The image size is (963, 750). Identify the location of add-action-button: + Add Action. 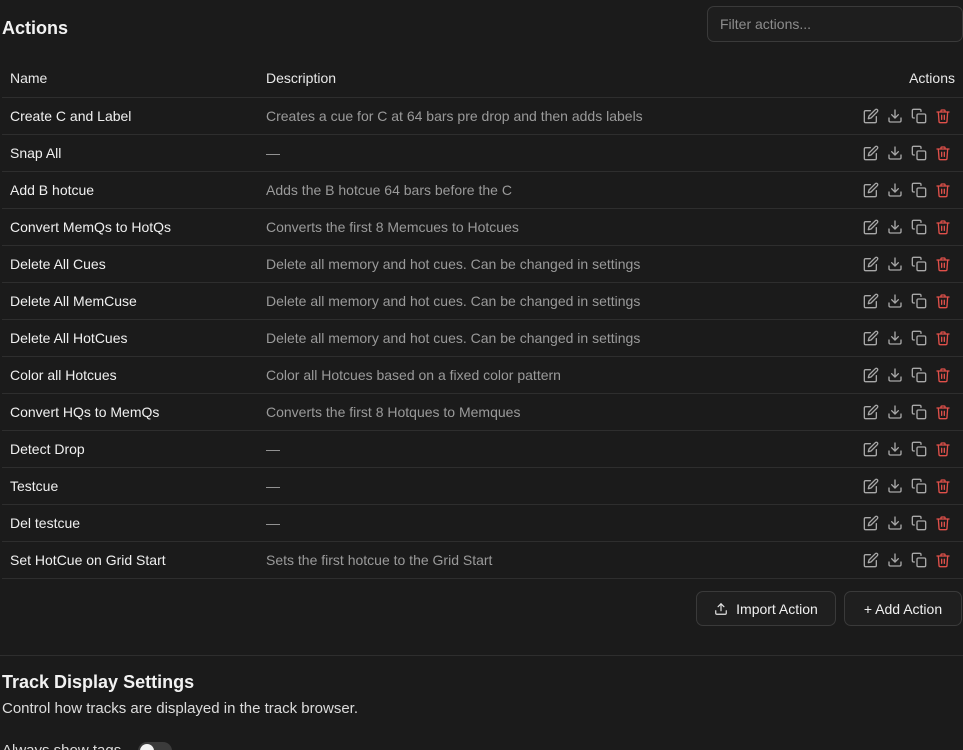
(903, 608).